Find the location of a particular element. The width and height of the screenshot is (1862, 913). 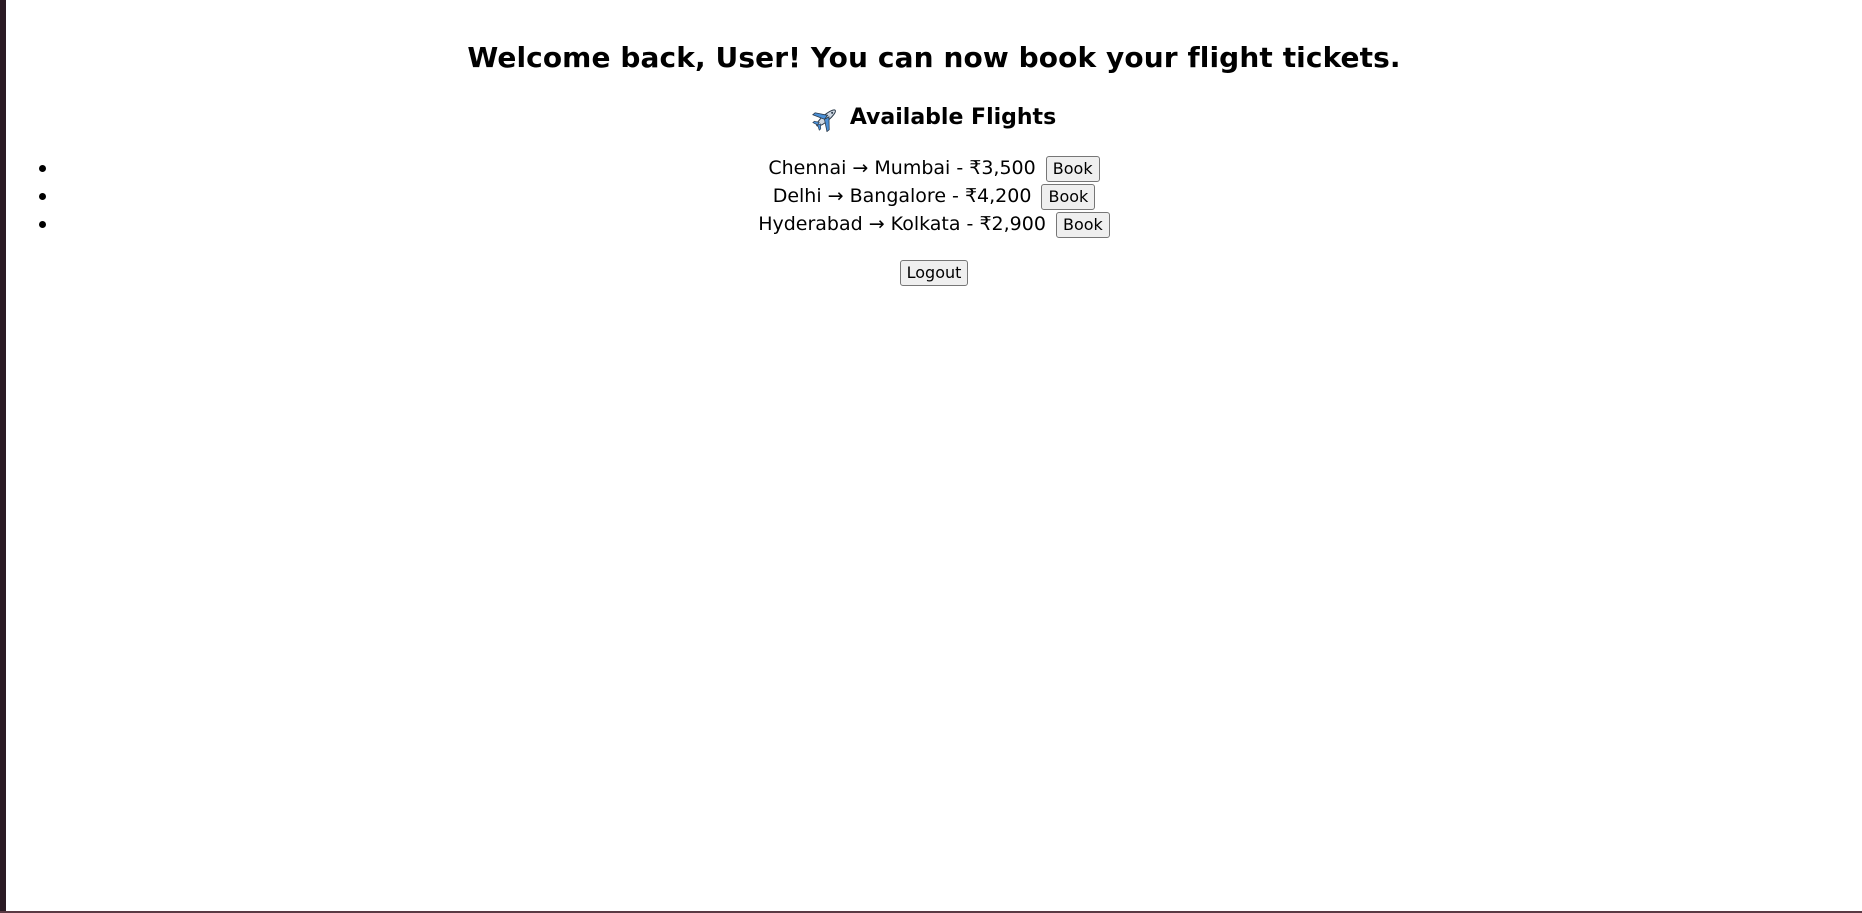

available-flights-heading: Available Flights is located at coordinates (934, 118).